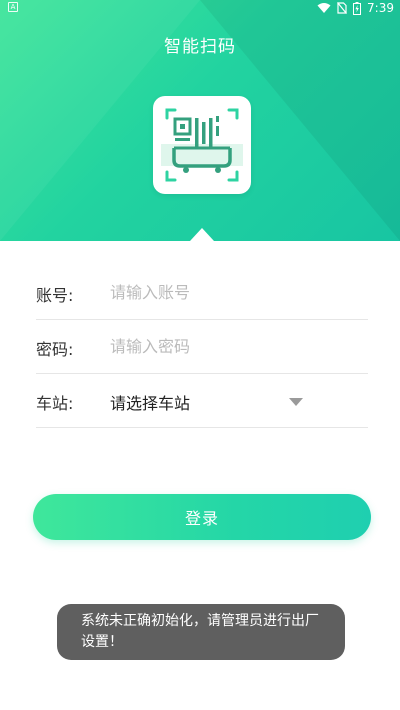  Describe the element at coordinates (150, 402) in the screenshot. I see `station-select-value: 请选择车站` at that location.